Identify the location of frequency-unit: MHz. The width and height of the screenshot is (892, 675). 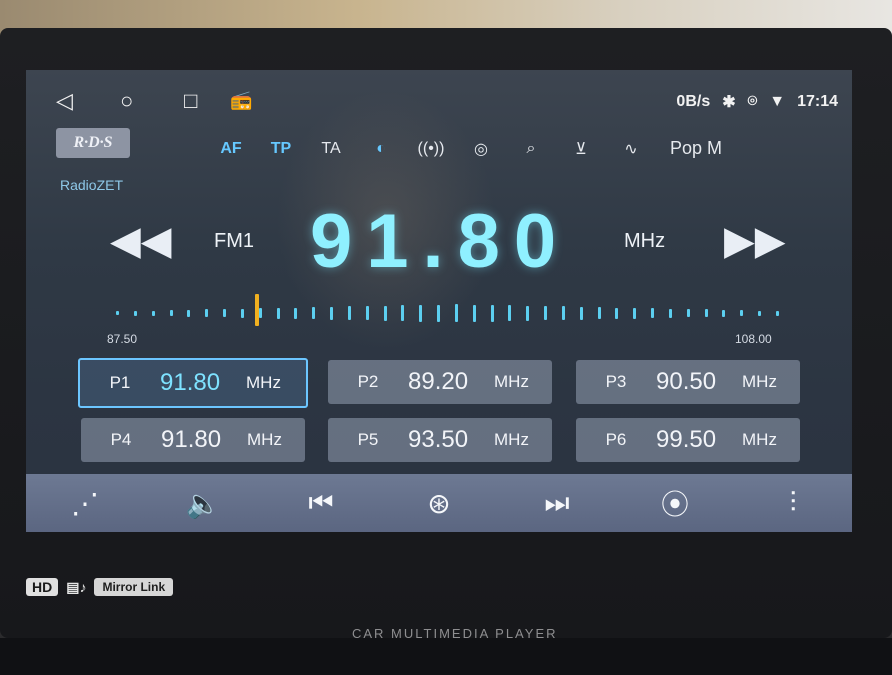
(645, 241).